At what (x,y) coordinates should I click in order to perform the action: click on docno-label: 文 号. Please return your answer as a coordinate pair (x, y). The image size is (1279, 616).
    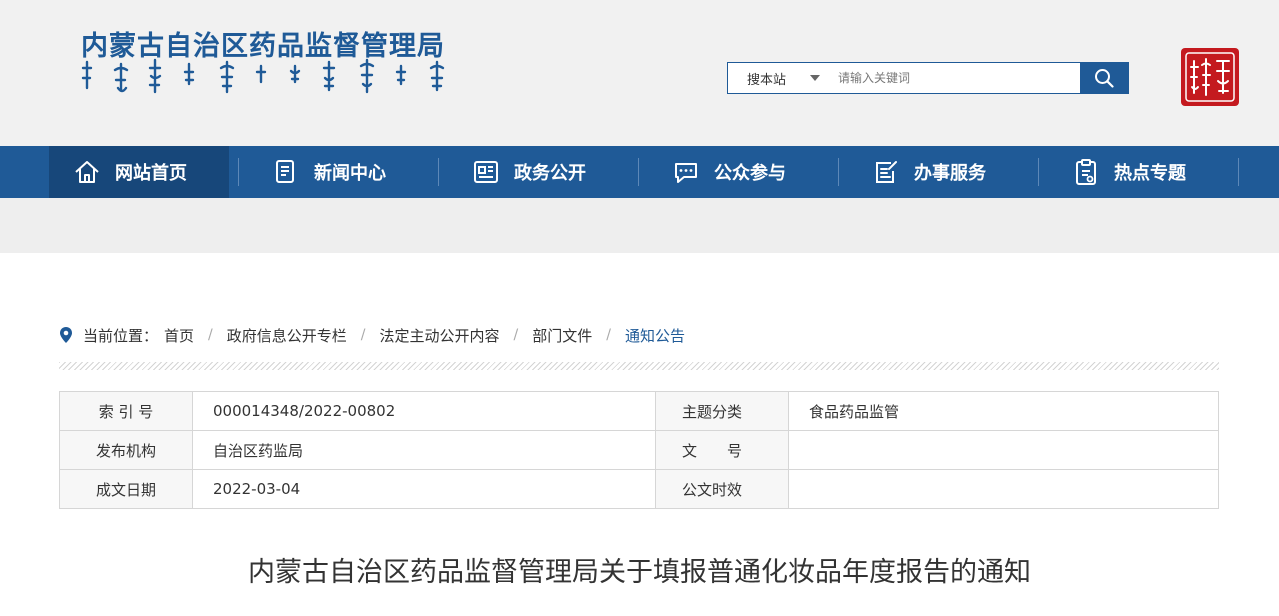
    Looking at the image, I should click on (722, 450).